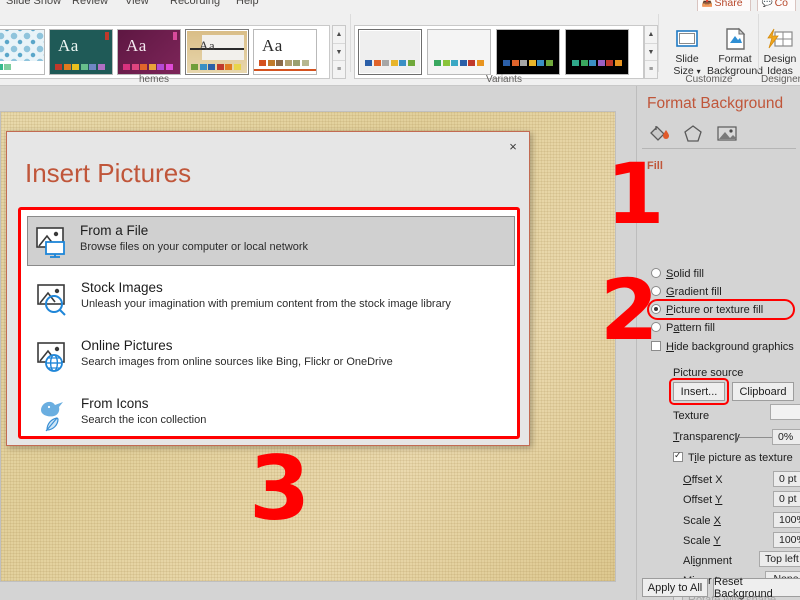  What do you see at coordinates (144, 420) in the screenshot?
I see `option-description: Search the icon collection` at bounding box center [144, 420].